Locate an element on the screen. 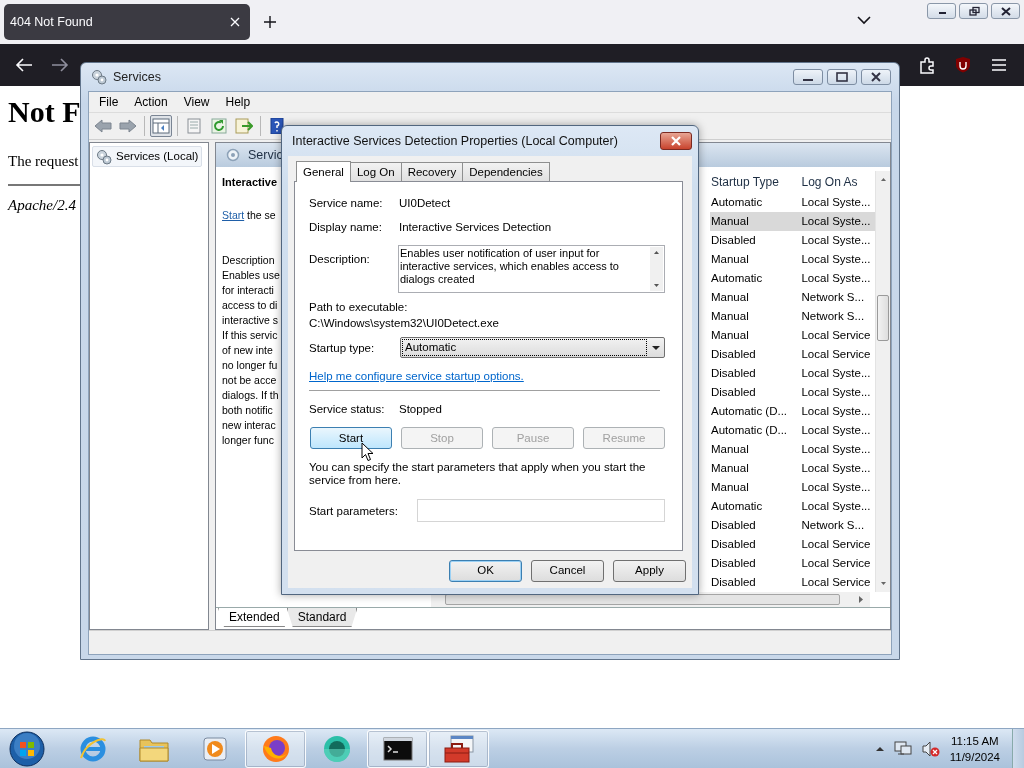 The image size is (1024, 768). maximize-button is located at coordinates (842, 77).